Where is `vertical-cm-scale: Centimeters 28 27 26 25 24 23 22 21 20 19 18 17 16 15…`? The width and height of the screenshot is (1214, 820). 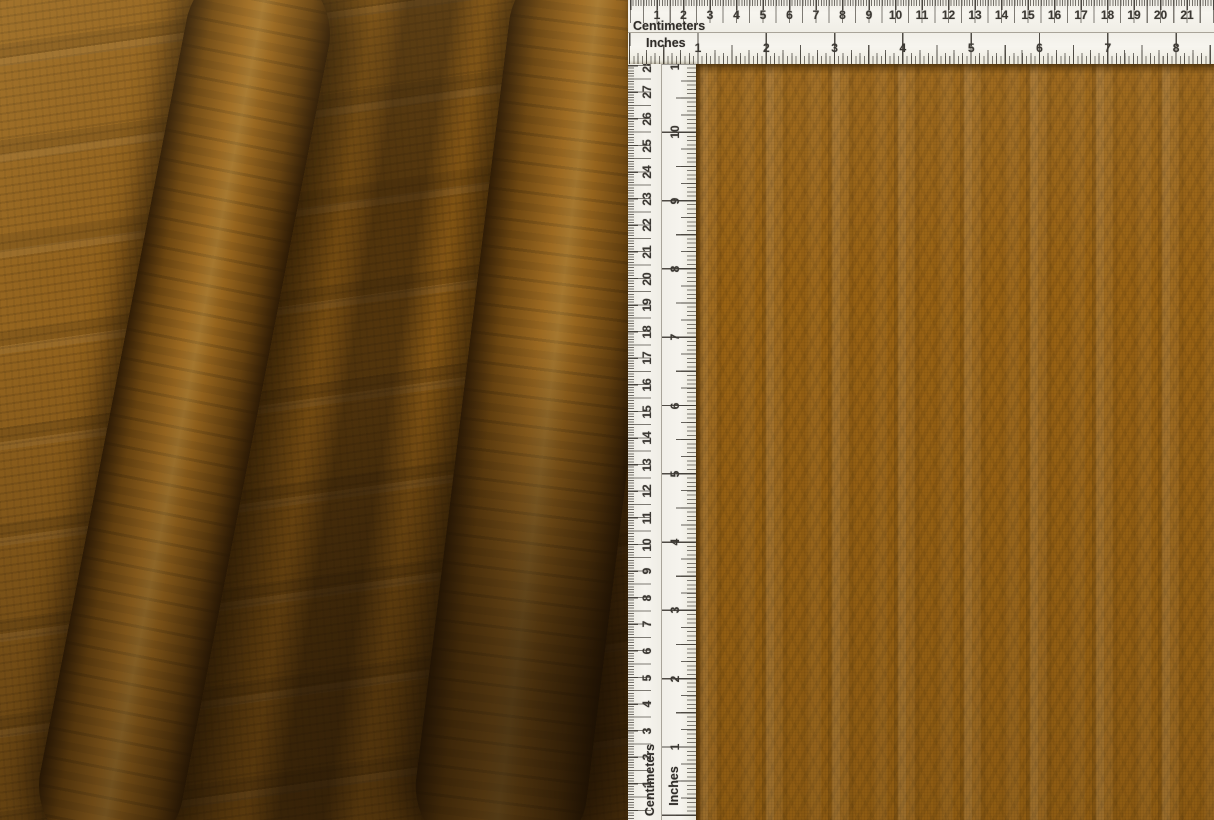 vertical-cm-scale: Centimeters 28 27 26 25 24 23 22 21 20 19 18 17 16 15… is located at coordinates (645, 442).